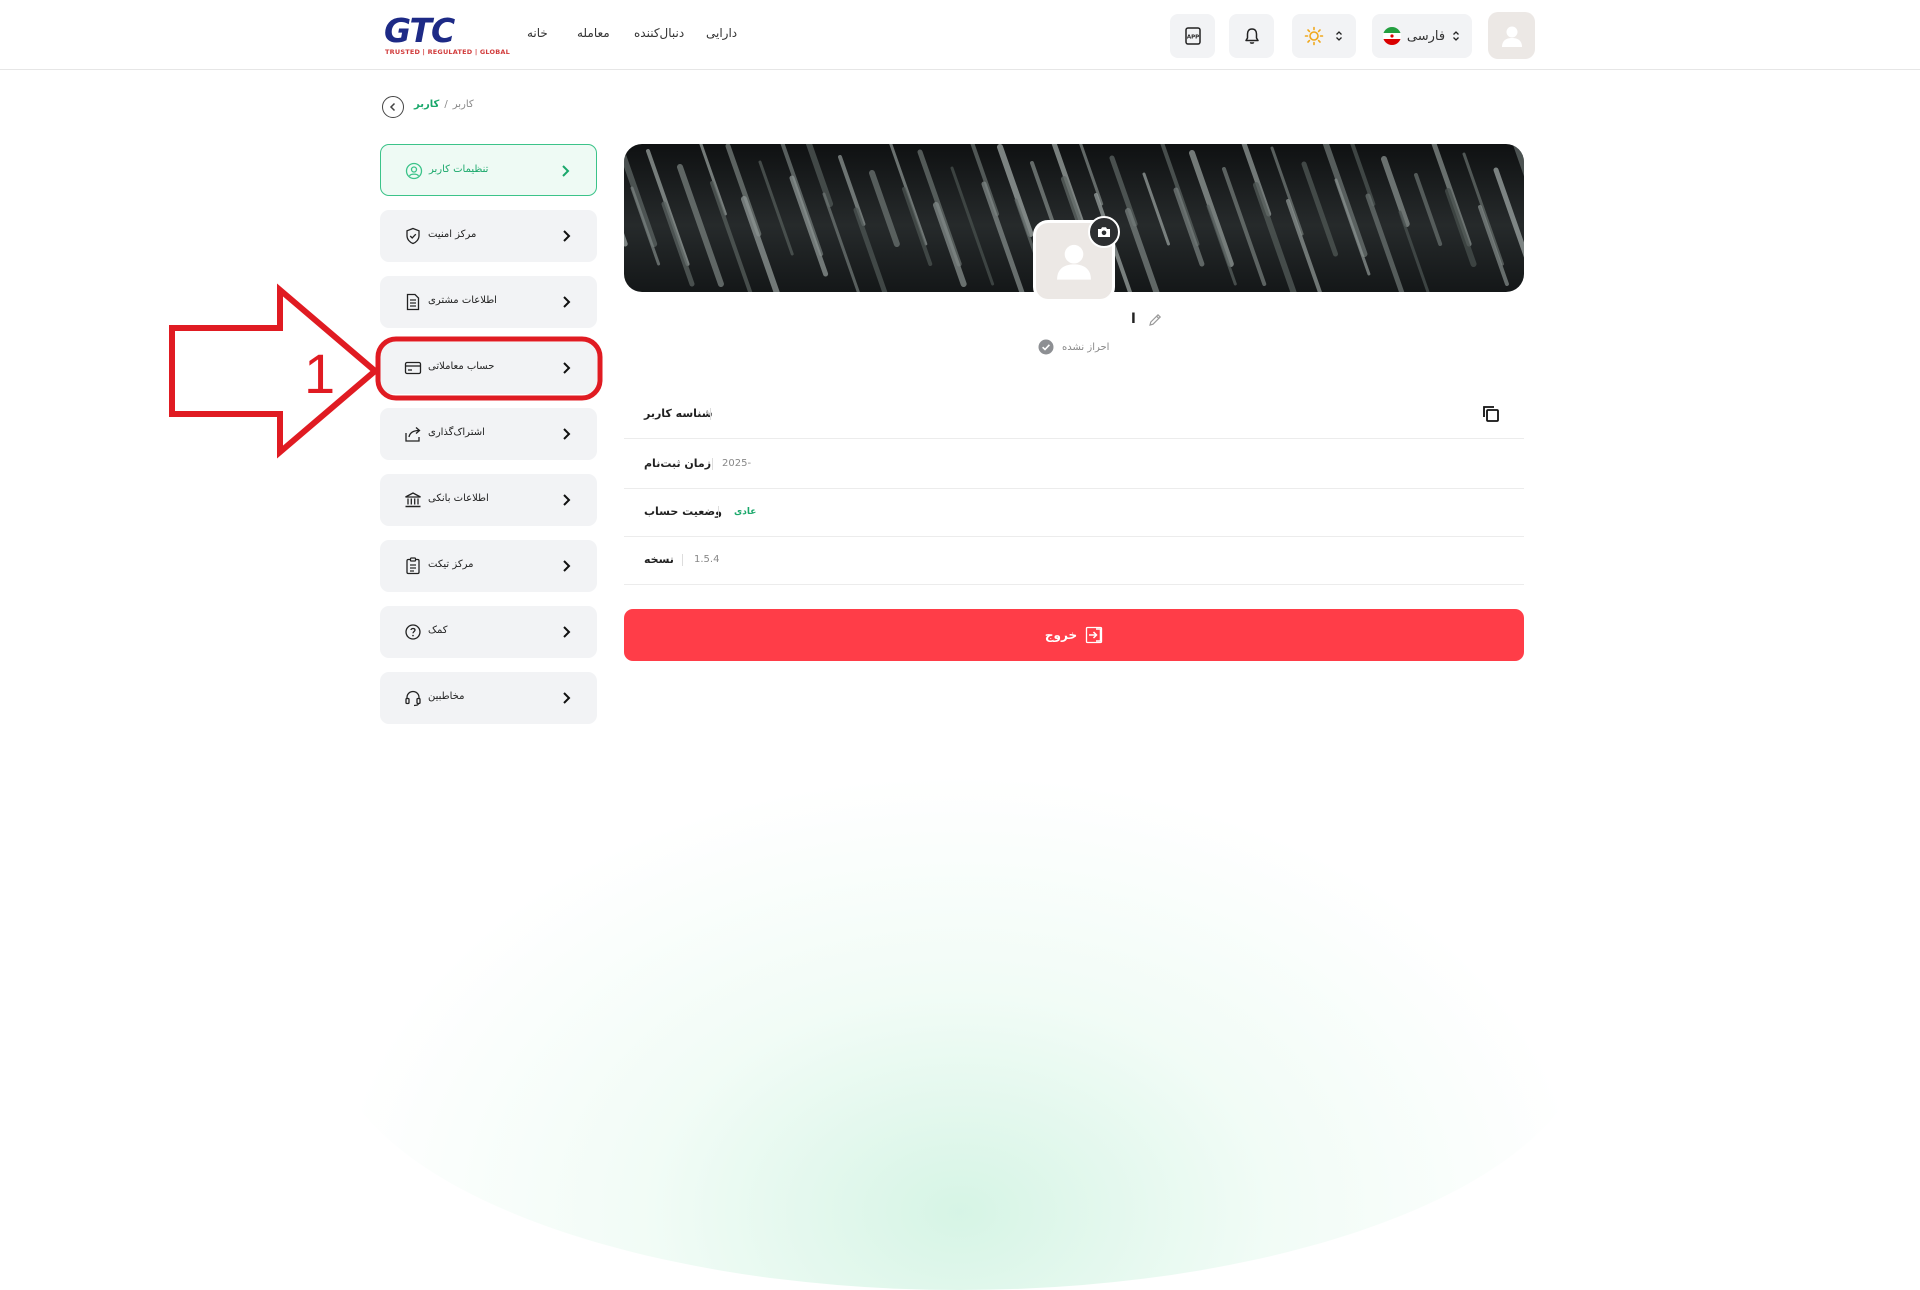  I want to click on annotation-highlight-box, so click(489, 368).